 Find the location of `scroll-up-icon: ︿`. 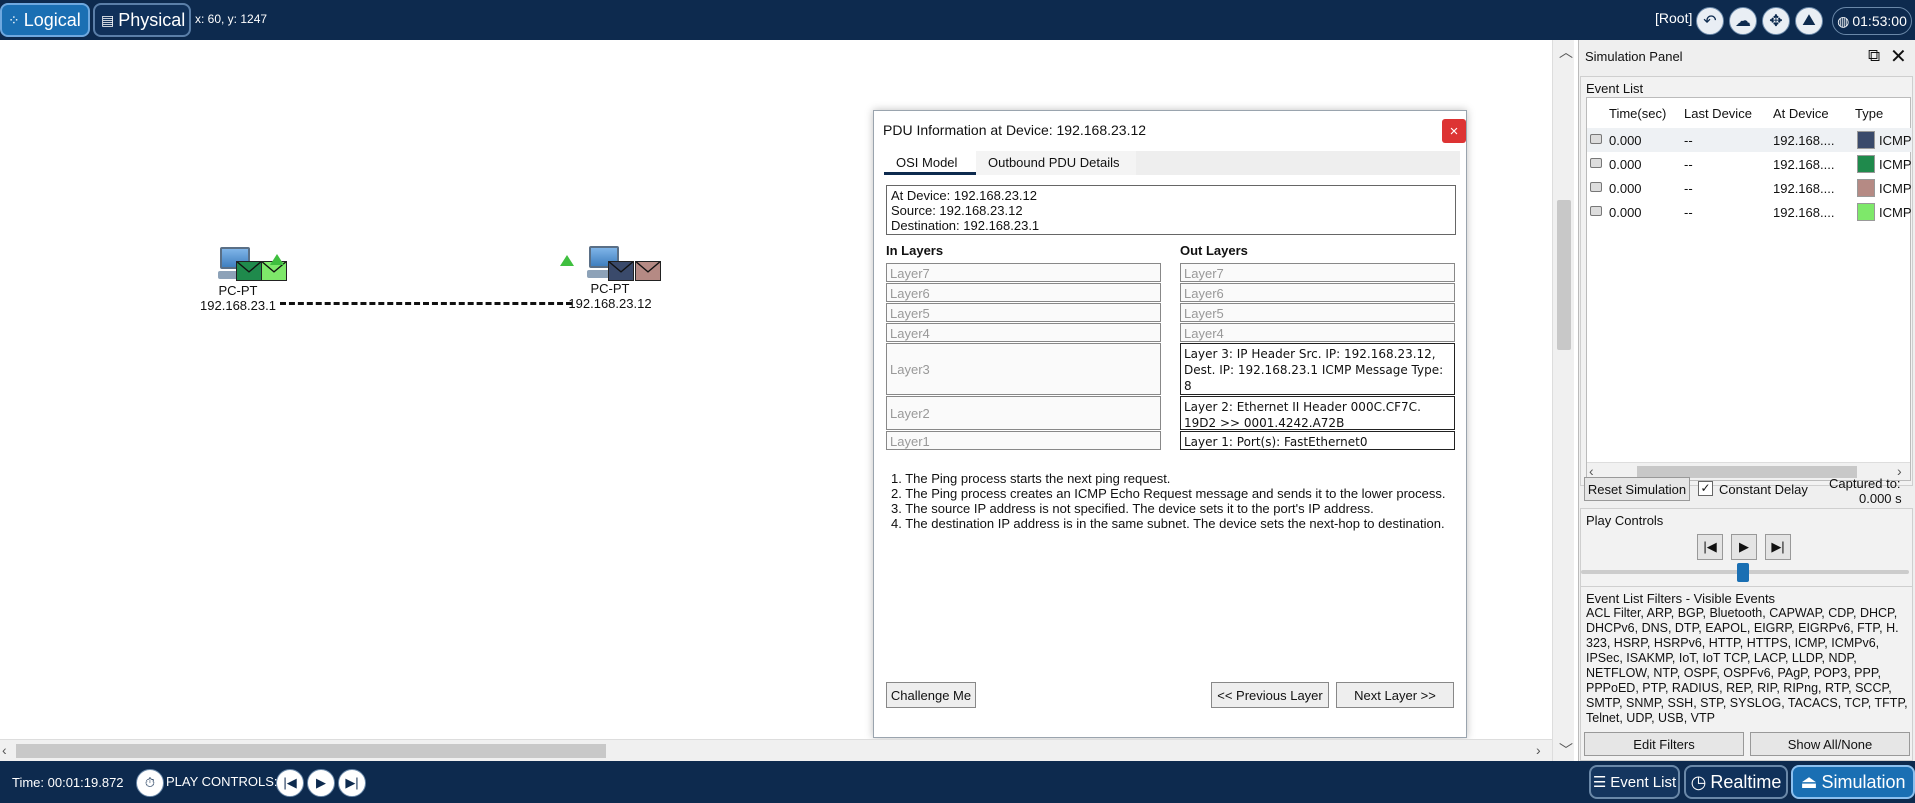

scroll-up-icon: ︿ is located at coordinates (1566, 52).